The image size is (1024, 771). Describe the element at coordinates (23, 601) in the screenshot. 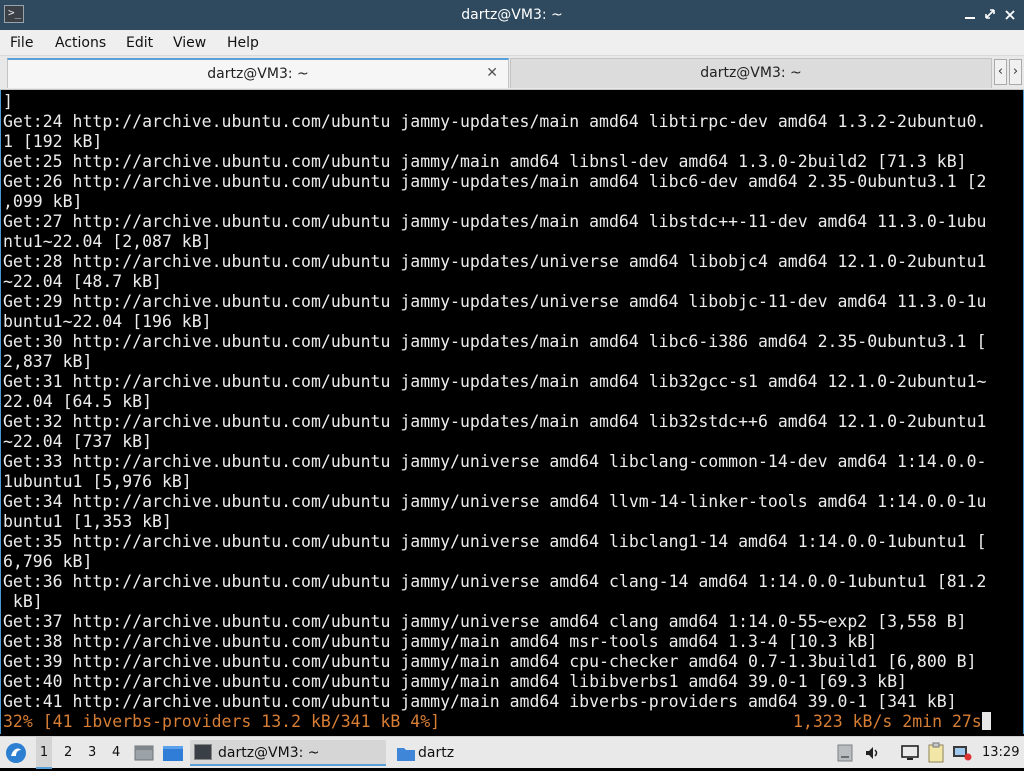

I see `terminal-line: kB]` at that location.